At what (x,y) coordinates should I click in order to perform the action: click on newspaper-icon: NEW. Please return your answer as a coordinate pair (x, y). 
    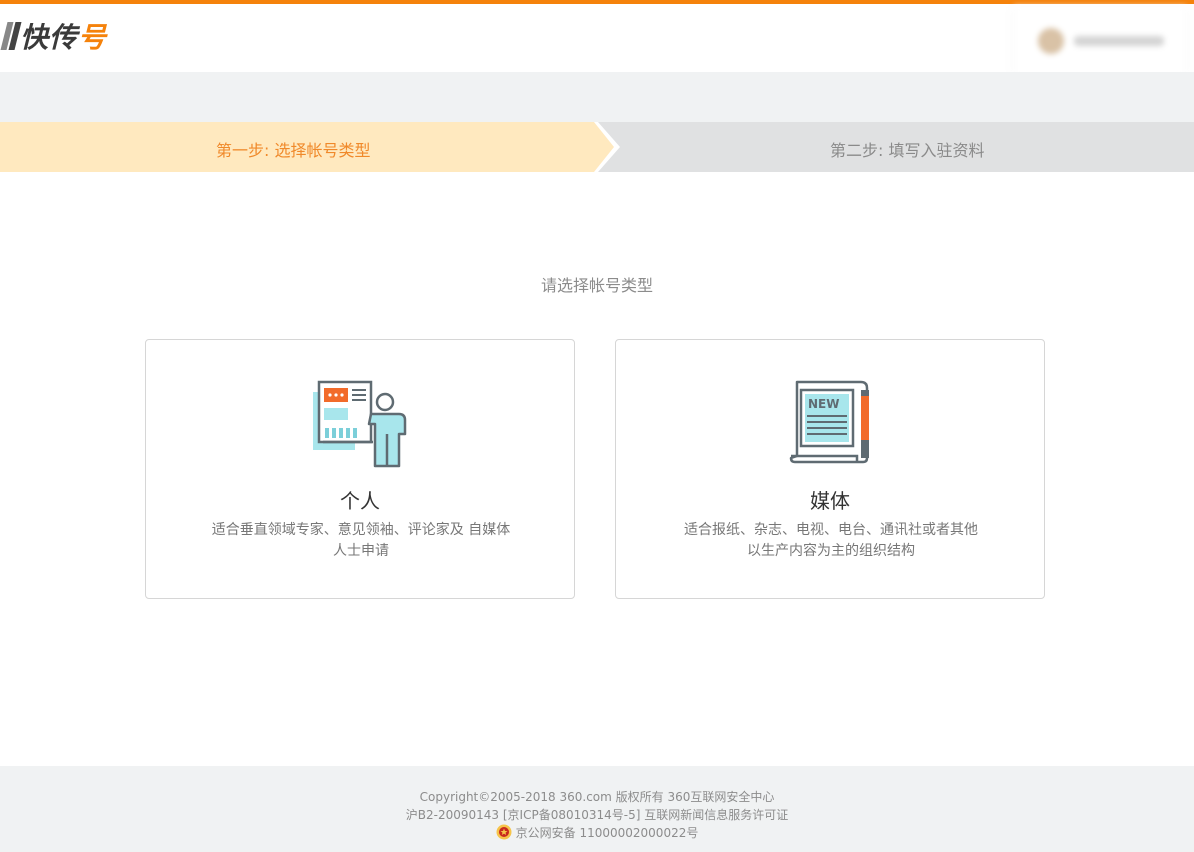
    Looking at the image, I should click on (831, 423).